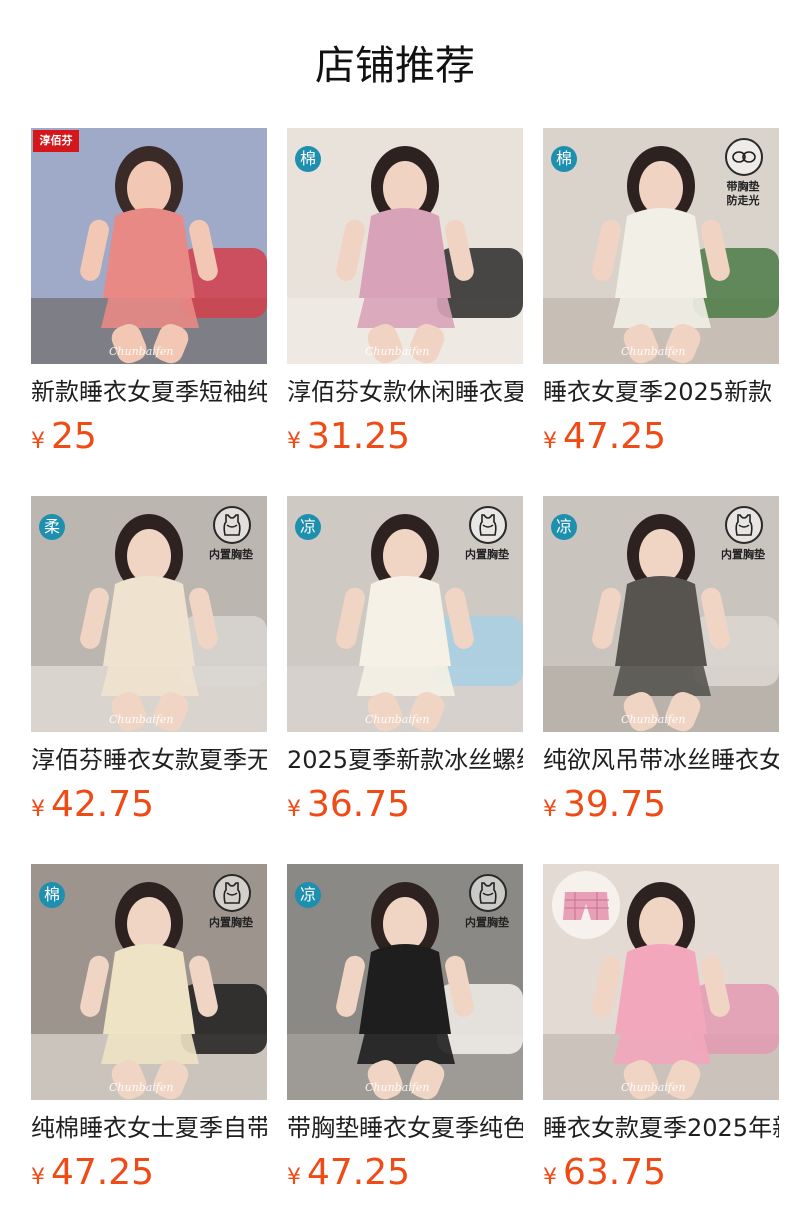 The image size is (790, 1232). I want to click on product-price: ¥31.25, so click(348, 437).